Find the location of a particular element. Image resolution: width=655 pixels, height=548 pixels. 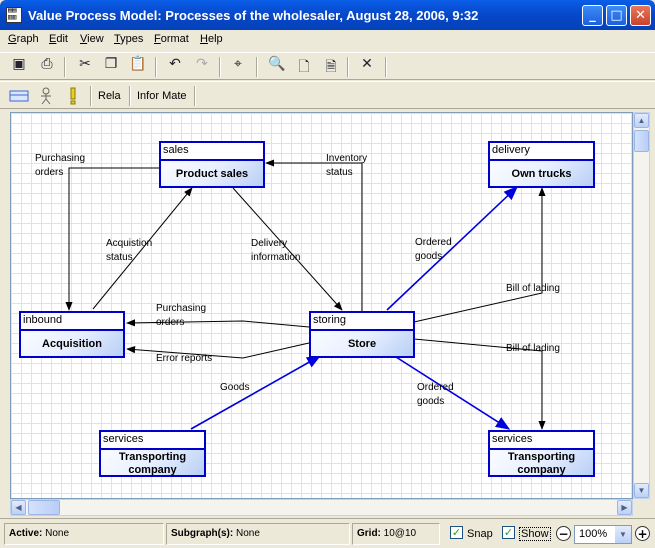

chevron-left-icon: ◀ is located at coordinates (18, 507).